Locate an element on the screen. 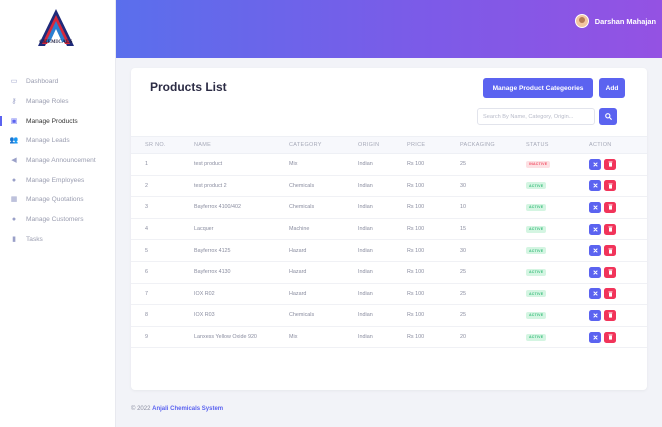 The height and width of the screenshot is (427, 662). cell-sr: 9 is located at coordinates (146, 337).